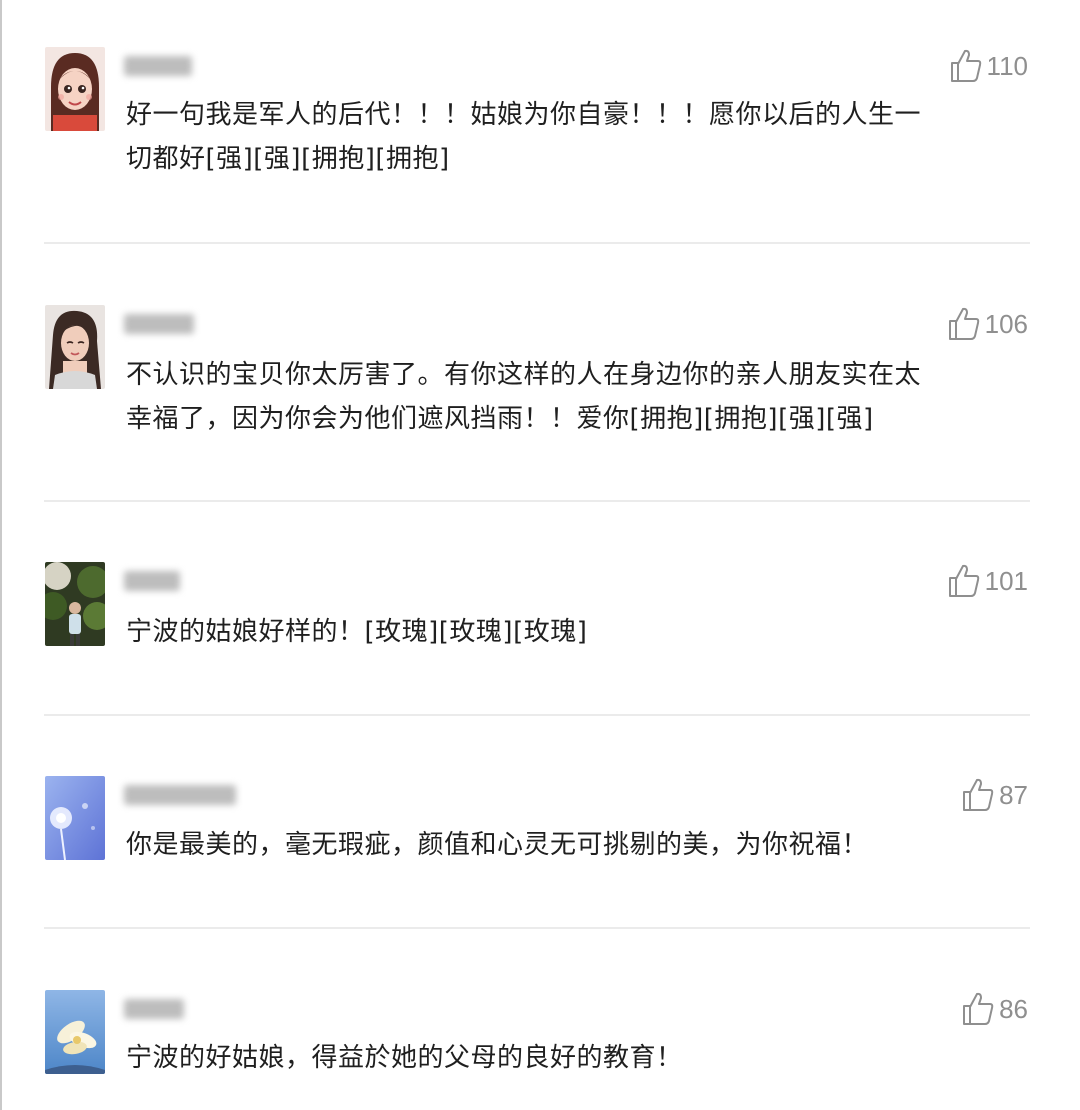 The height and width of the screenshot is (1110, 1080). What do you see at coordinates (1006, 580) in the screenshot?
I see `like-count: 101` at bounding box center [1006, 580].